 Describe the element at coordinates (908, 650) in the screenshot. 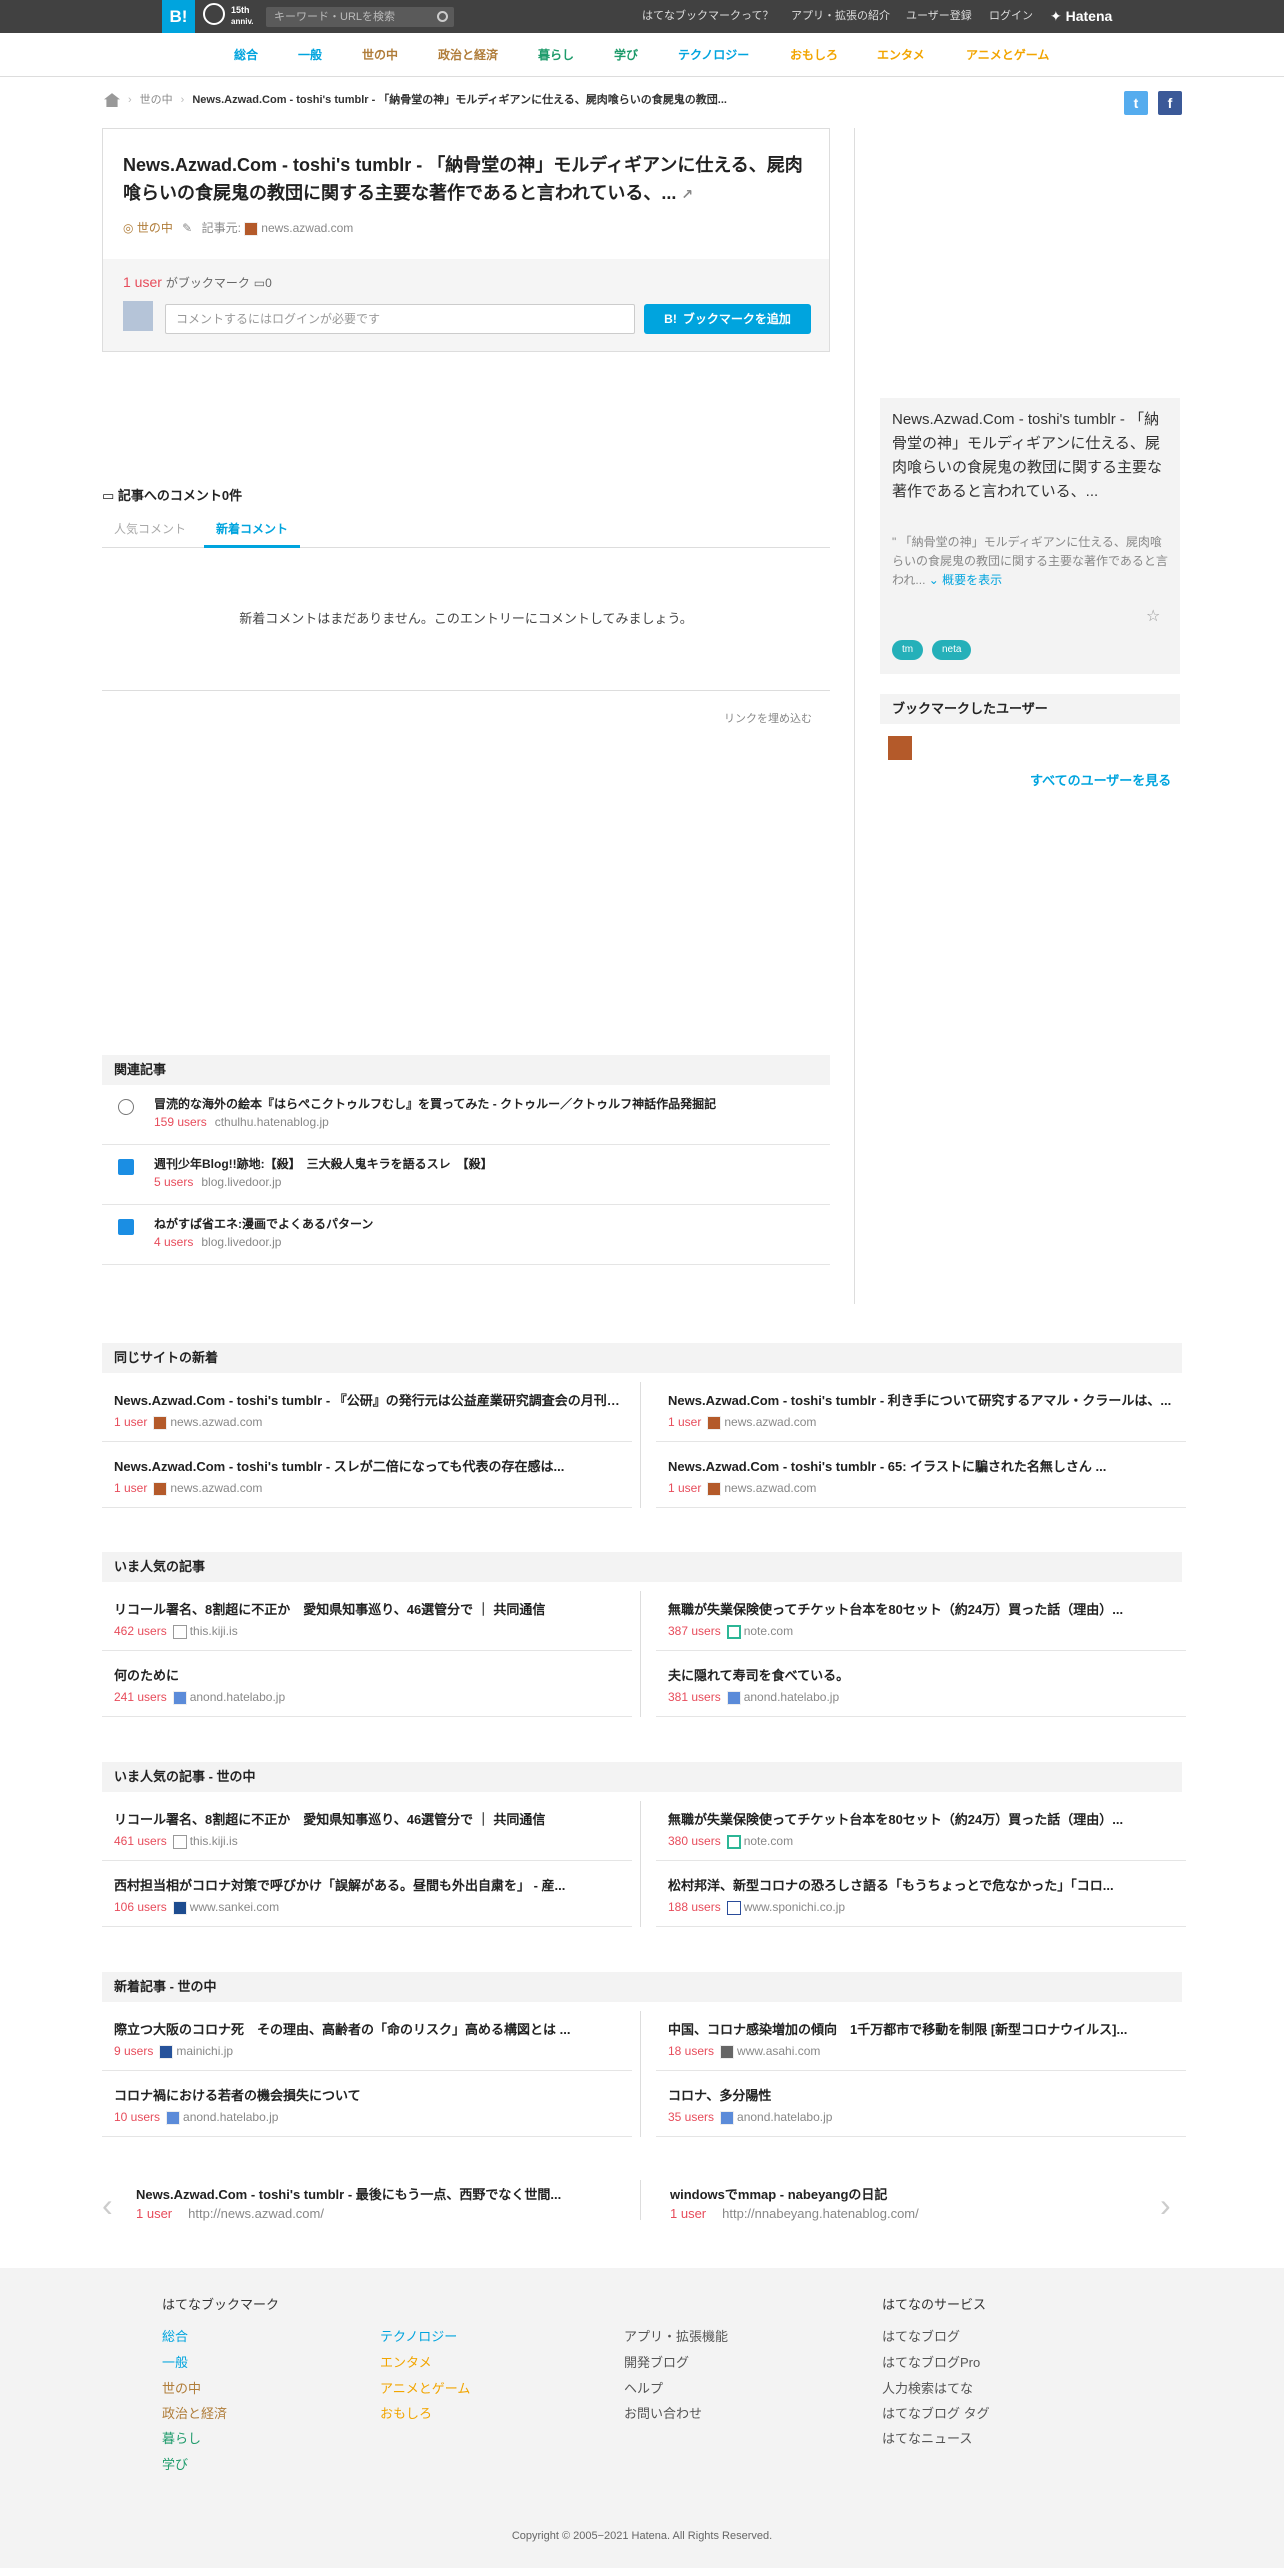

I see `tag-tm: tm` at that location.